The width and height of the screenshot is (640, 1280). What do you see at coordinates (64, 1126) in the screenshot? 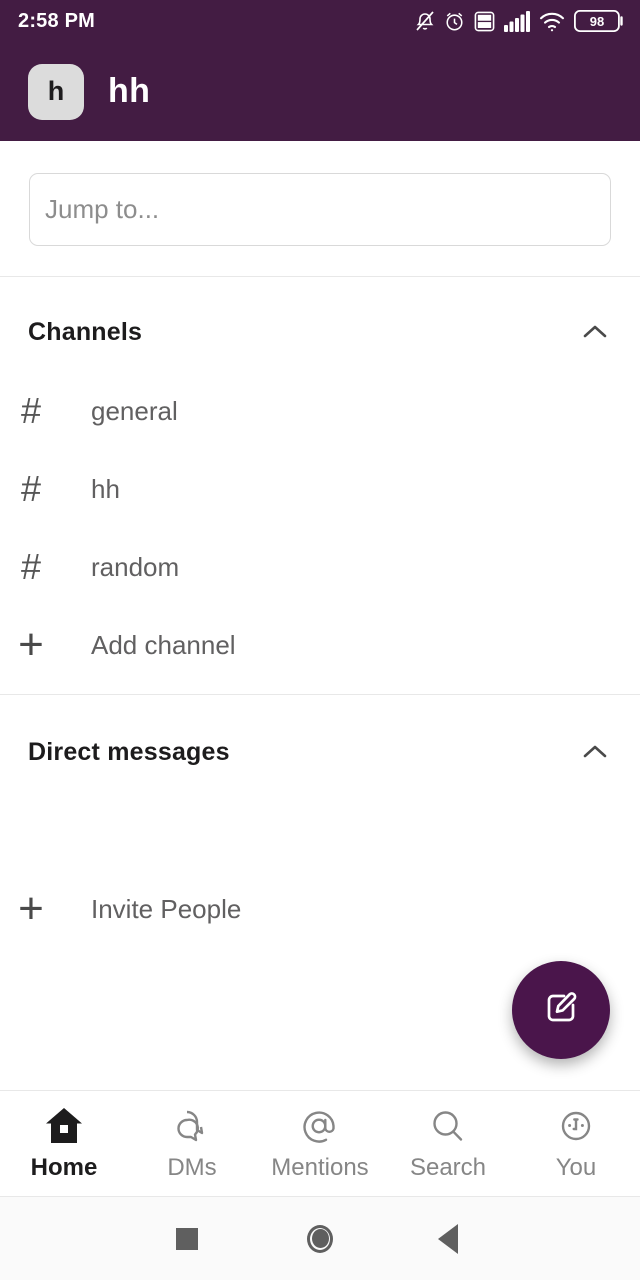
I see `home-icon` at bounding box center [64, 1126].